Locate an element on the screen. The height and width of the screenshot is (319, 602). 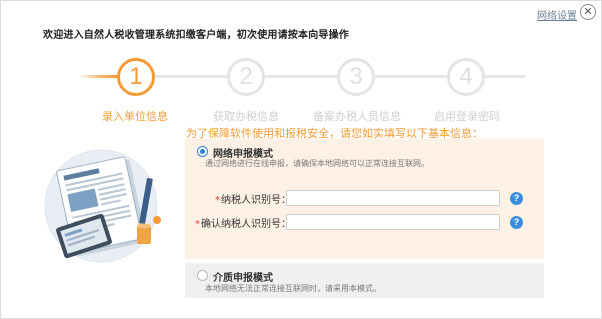
step-4-label: 启用登录密码 is located at coordinates (467, 116).